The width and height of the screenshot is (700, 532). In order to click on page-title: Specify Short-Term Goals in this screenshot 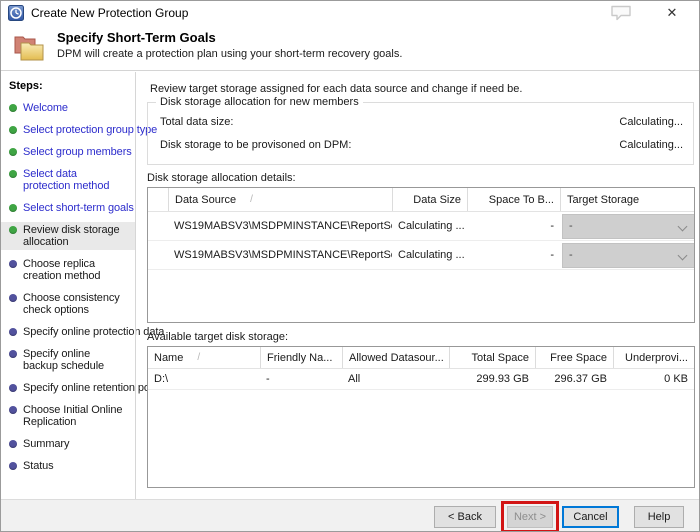, I will do `click(136, 37)`.